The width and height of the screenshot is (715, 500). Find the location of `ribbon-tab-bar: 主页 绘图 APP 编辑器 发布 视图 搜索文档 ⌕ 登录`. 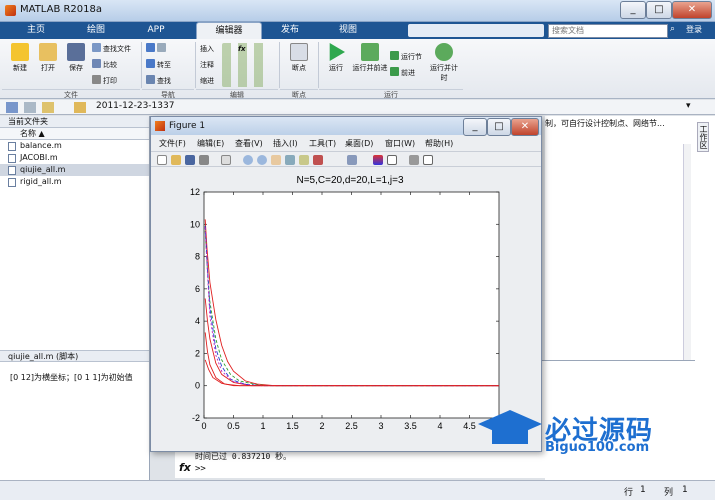

ribbon-tab-bar: 主页 绘图 APP 编辑器 发布 视图 搜索文档 ⌕ 登录 is located at coordinates (357, 30).